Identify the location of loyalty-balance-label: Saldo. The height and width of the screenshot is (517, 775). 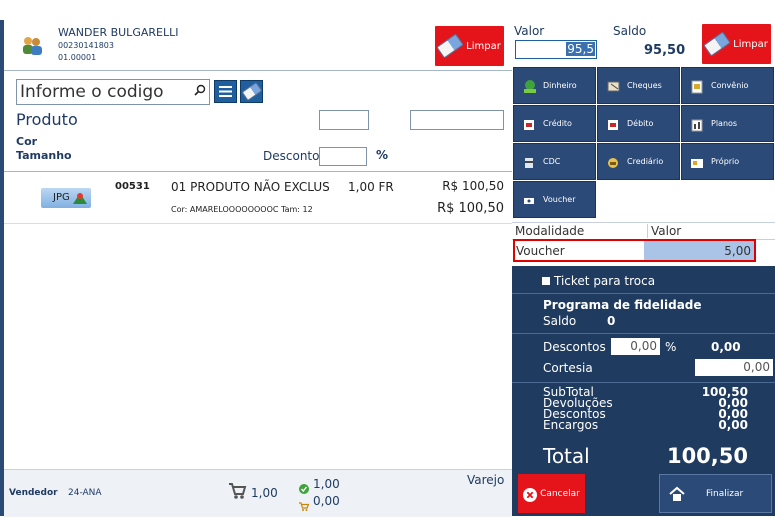
(560, 321).